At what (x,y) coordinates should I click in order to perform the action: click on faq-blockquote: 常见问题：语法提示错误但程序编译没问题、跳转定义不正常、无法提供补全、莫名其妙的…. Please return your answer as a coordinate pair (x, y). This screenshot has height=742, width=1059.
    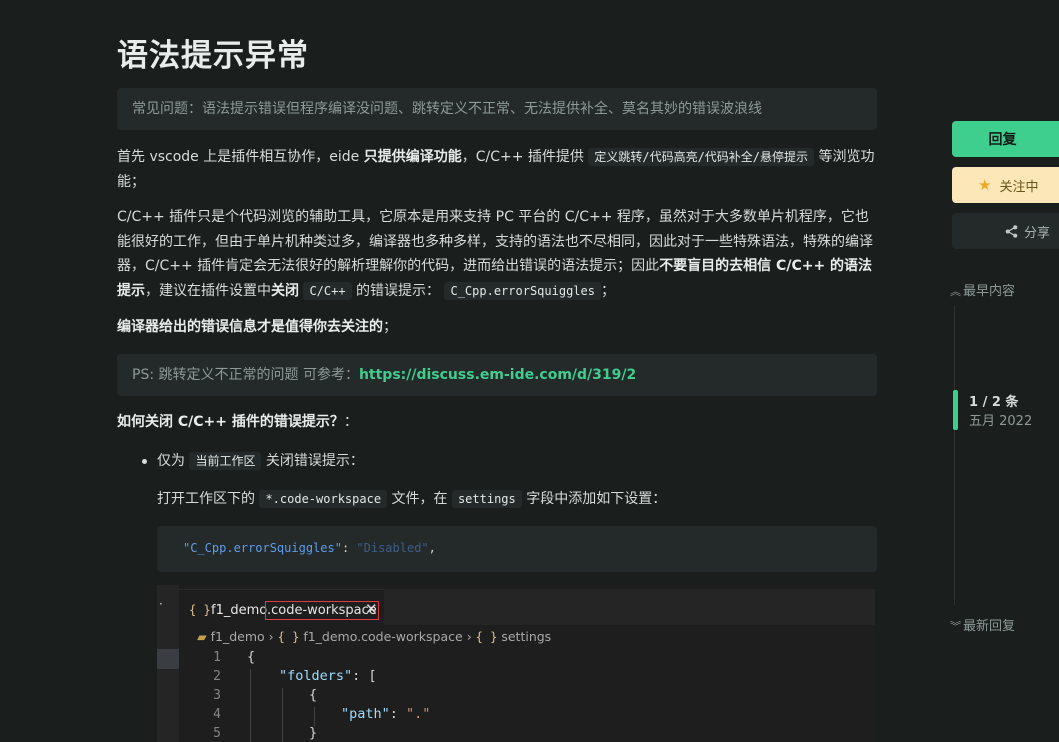
    Looking at the image, I should click on (497, 109).